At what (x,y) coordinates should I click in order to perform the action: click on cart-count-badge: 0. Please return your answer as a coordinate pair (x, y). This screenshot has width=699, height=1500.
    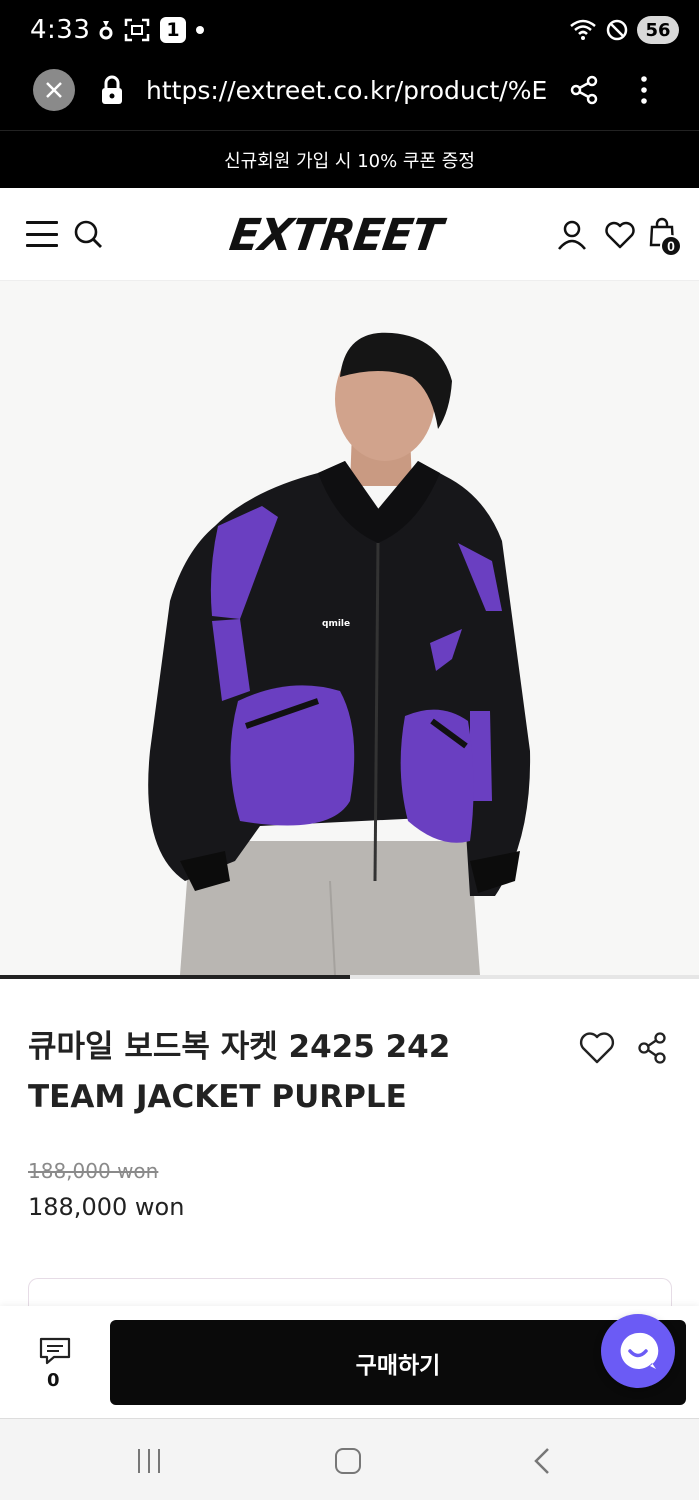
    Looking at the image, I should click on (671, 246).